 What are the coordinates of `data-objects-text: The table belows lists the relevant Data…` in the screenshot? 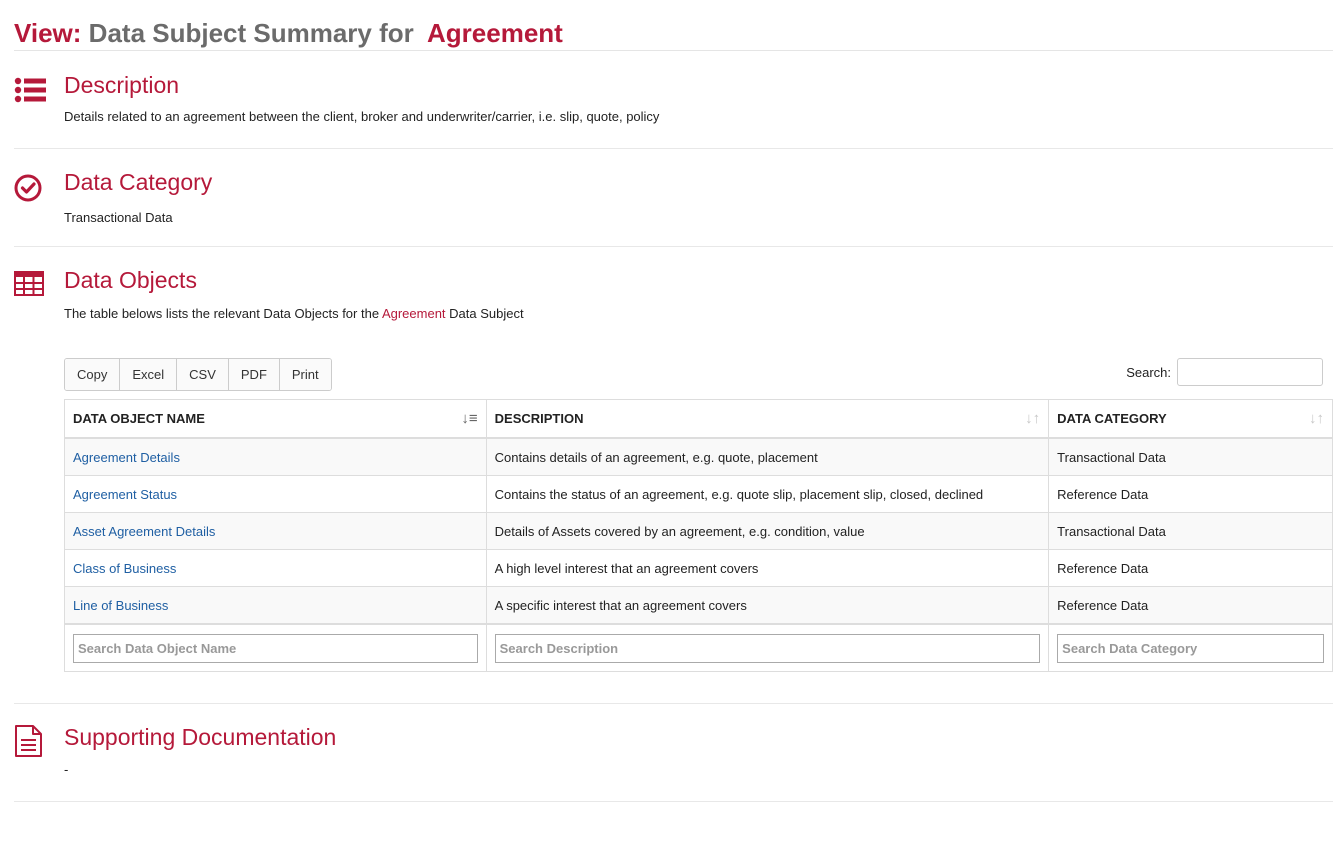 It's located at (294, 314).